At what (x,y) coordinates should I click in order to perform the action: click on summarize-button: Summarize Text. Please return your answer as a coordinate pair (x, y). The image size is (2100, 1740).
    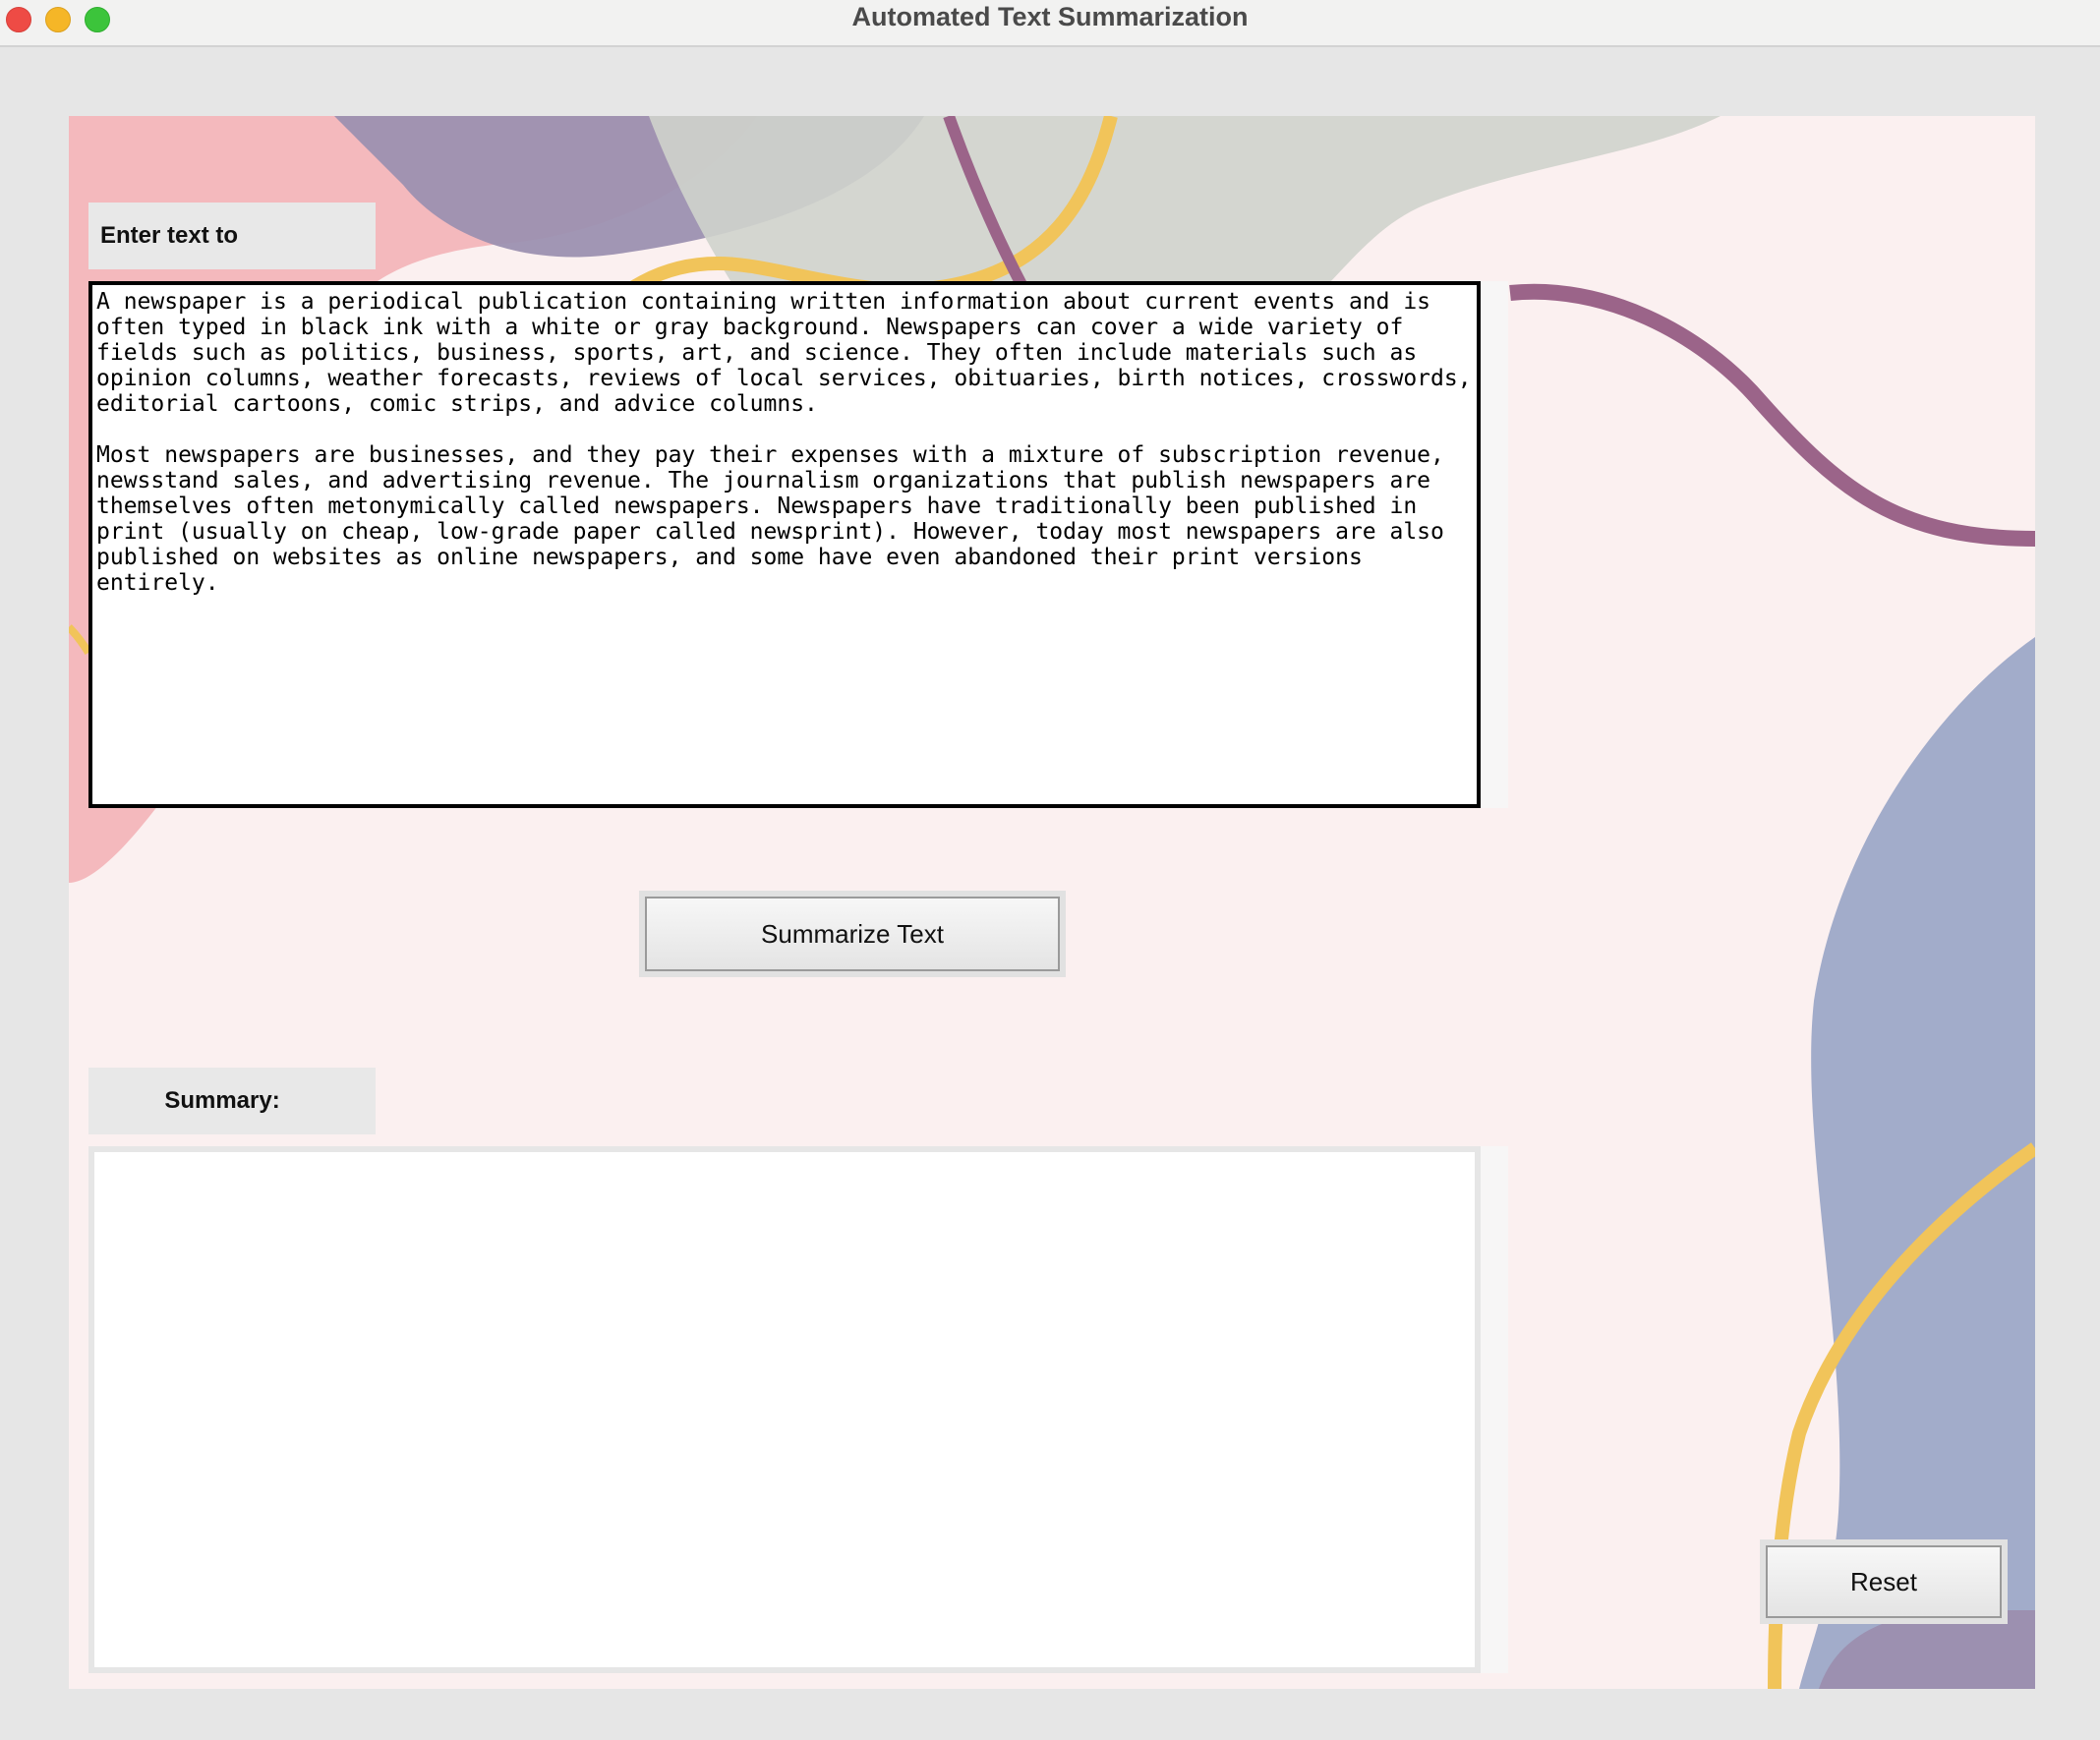
    Looking at the image, I should click on (852, 934).